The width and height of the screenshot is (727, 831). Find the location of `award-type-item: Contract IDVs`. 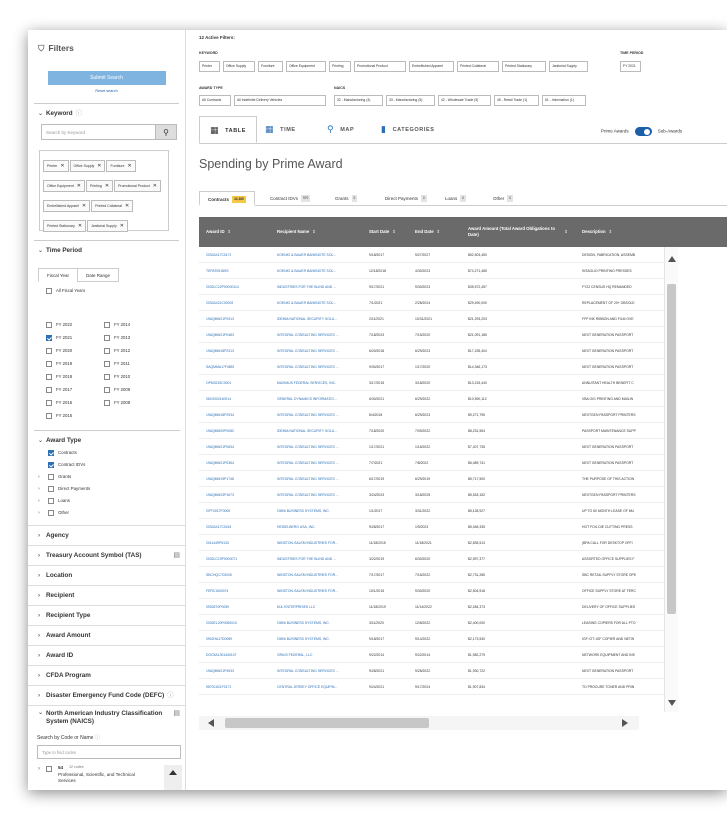

award-type-item: Contract IDVs is located at coordinates (111, 465).